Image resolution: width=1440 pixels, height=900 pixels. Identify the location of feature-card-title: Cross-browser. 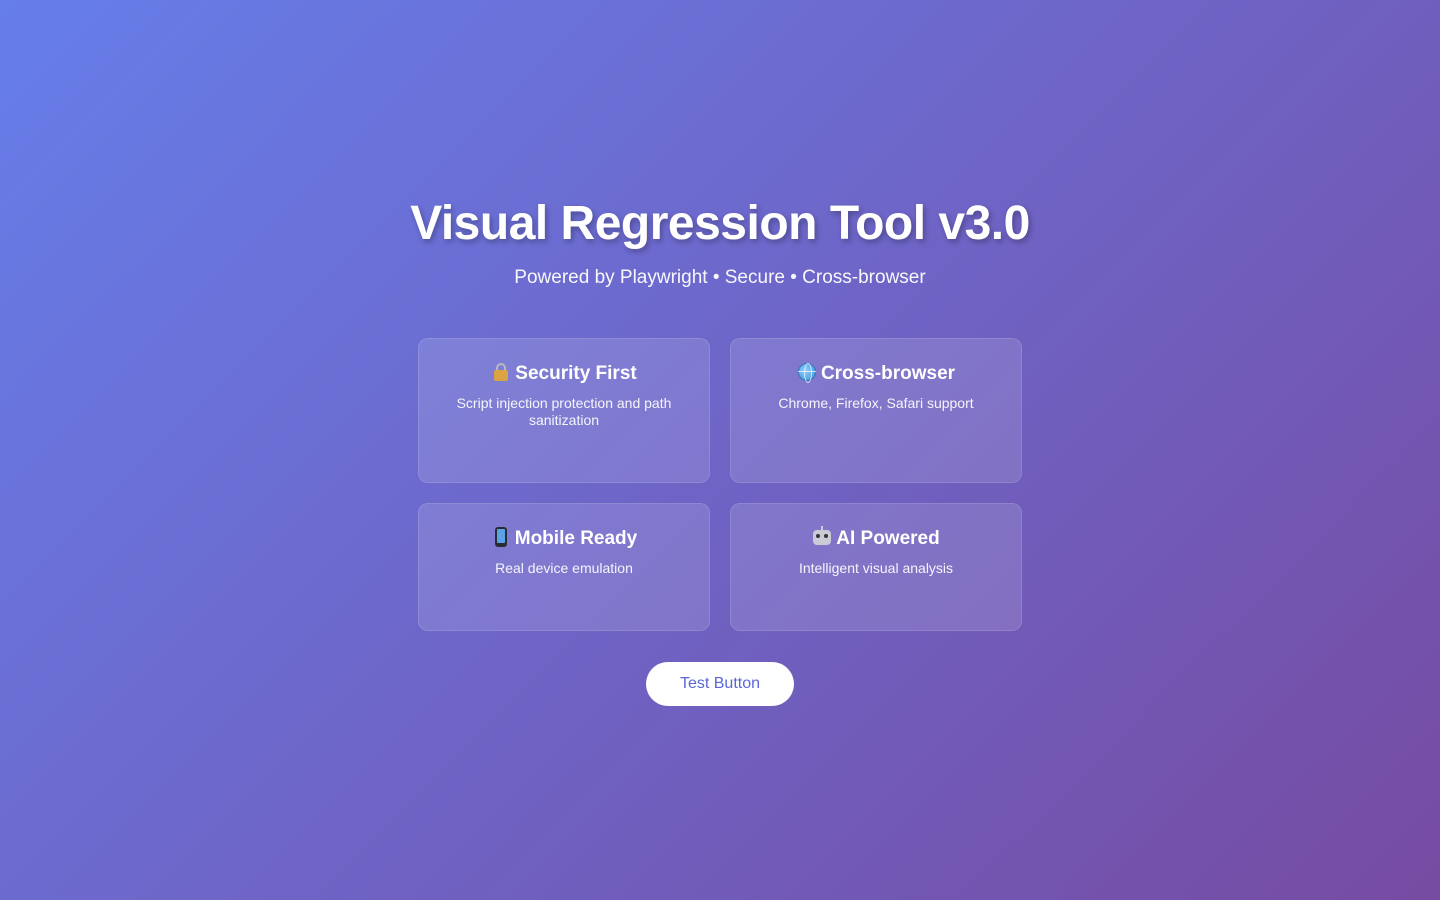
(876, 374).